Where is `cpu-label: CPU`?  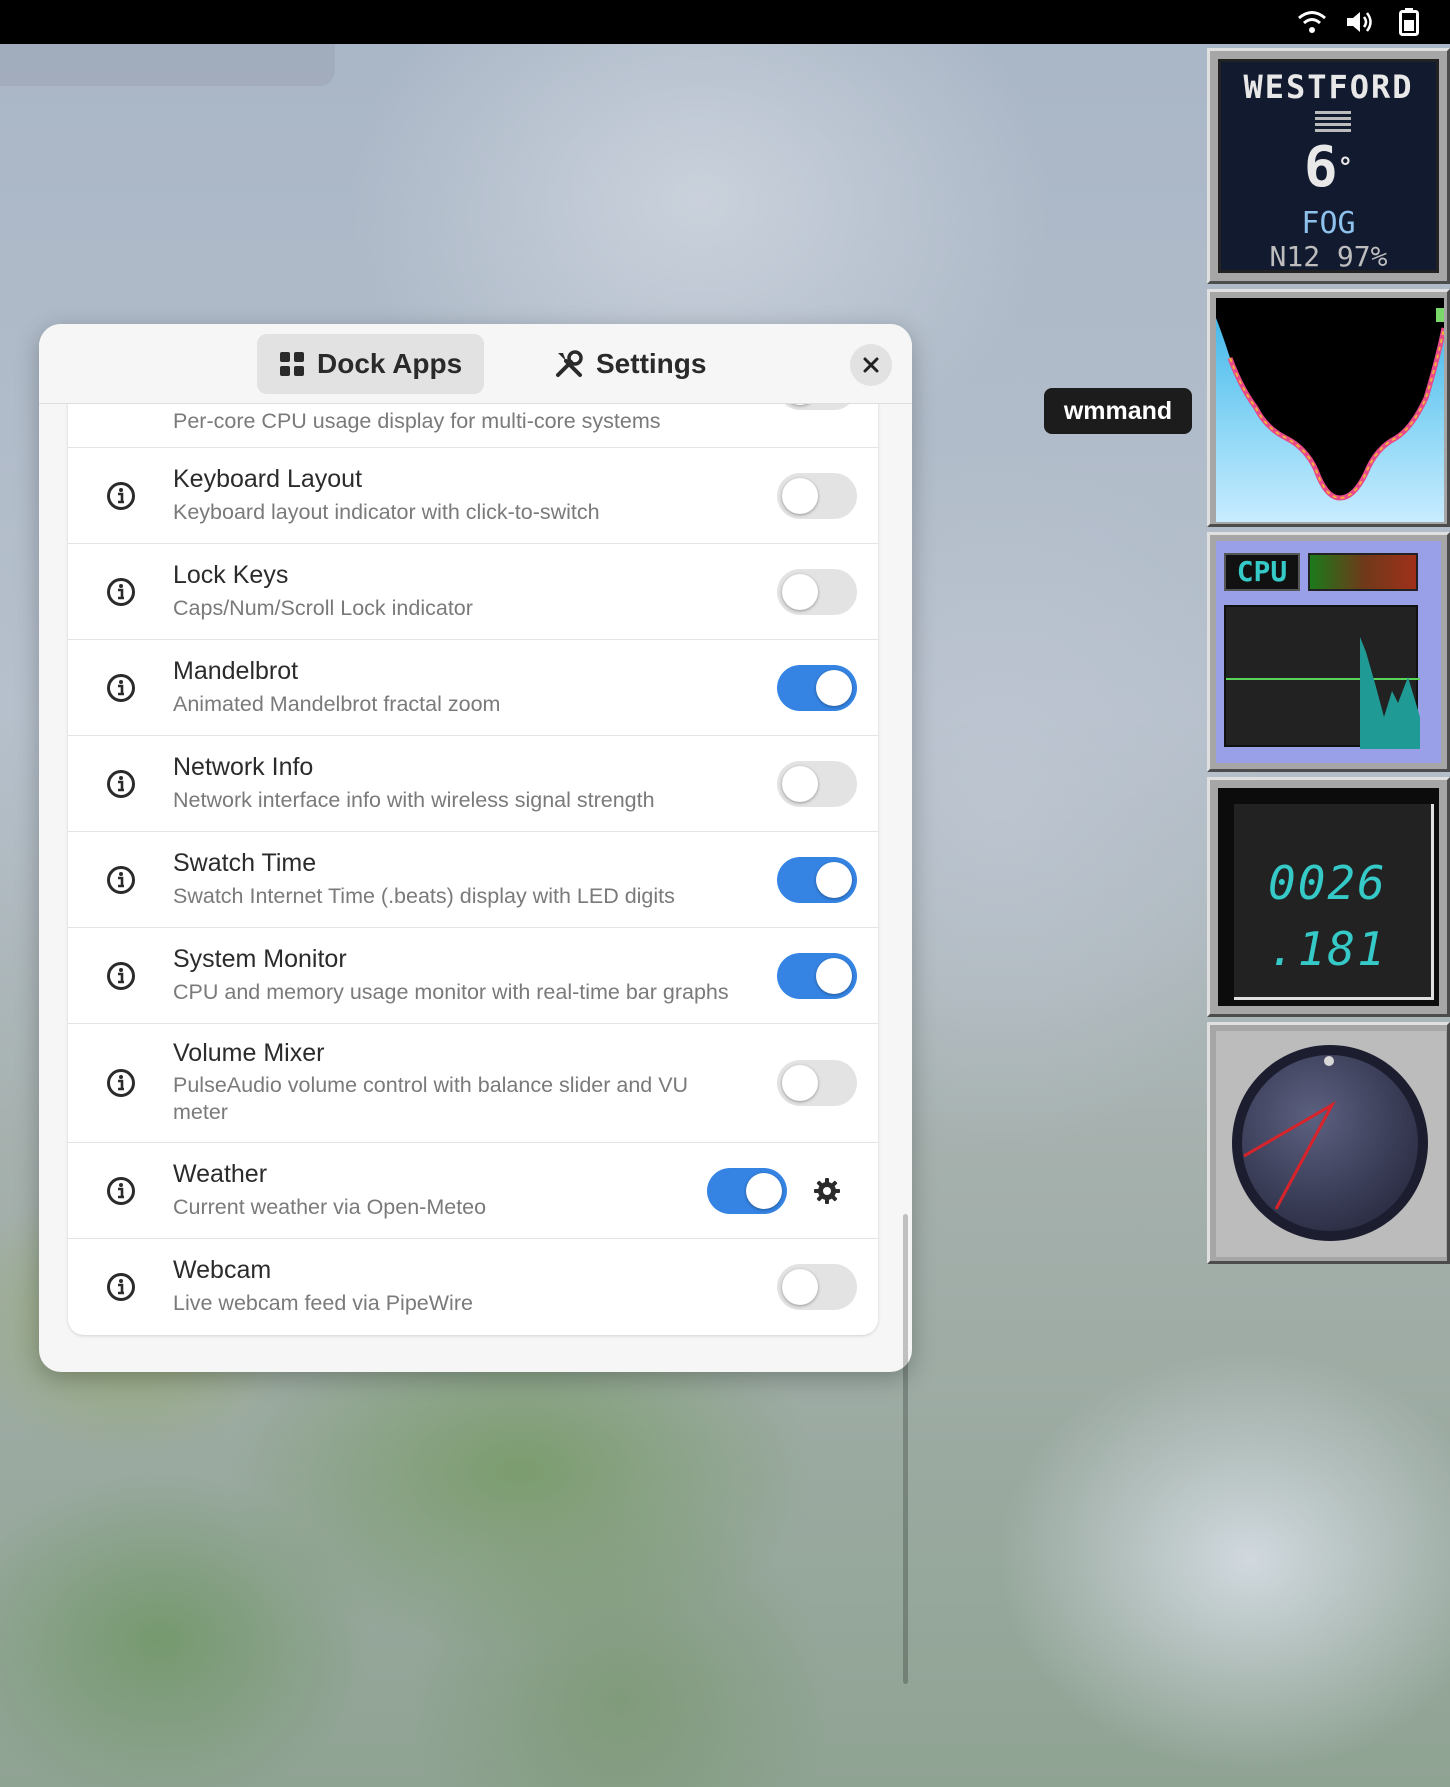 cpu-label: CPU is located at coordinates (1262, 572).